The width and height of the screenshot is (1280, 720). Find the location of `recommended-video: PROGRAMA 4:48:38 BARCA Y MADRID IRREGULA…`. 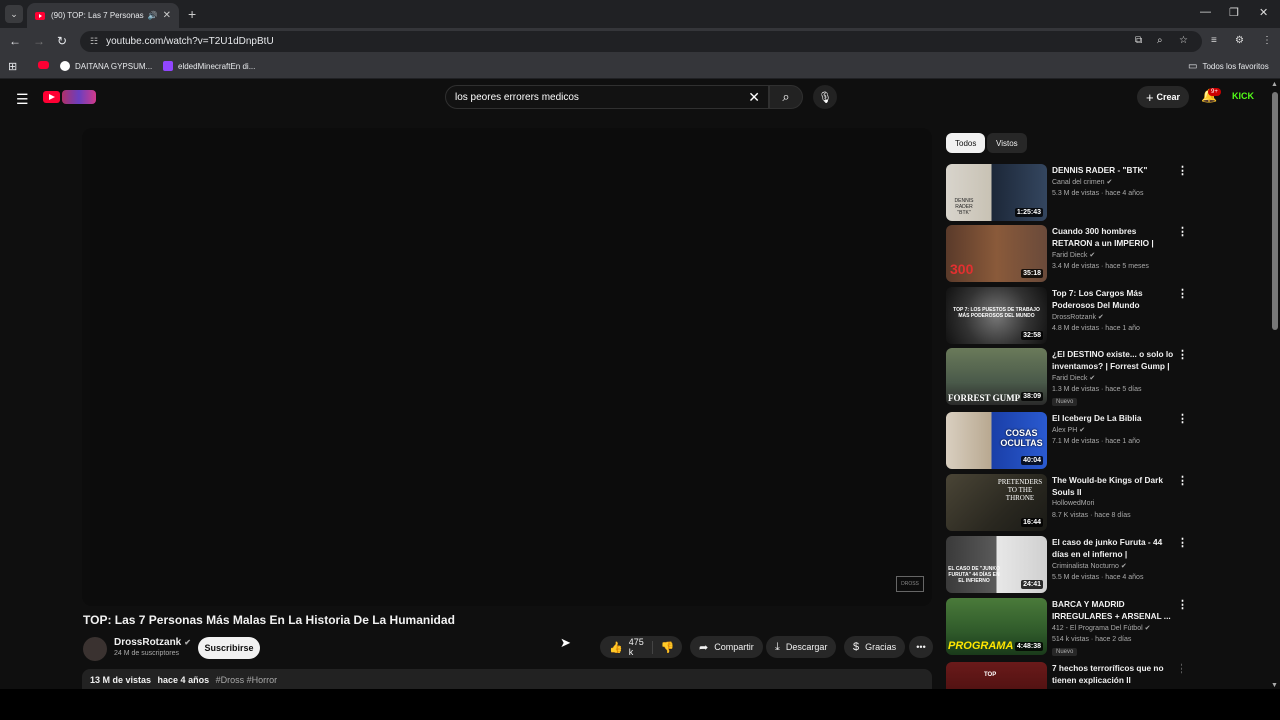

recommended-video: PROGRAMA 4:48:38 BARCA Y MADRID IRREGULA… is located at coordinates (1067, 627).